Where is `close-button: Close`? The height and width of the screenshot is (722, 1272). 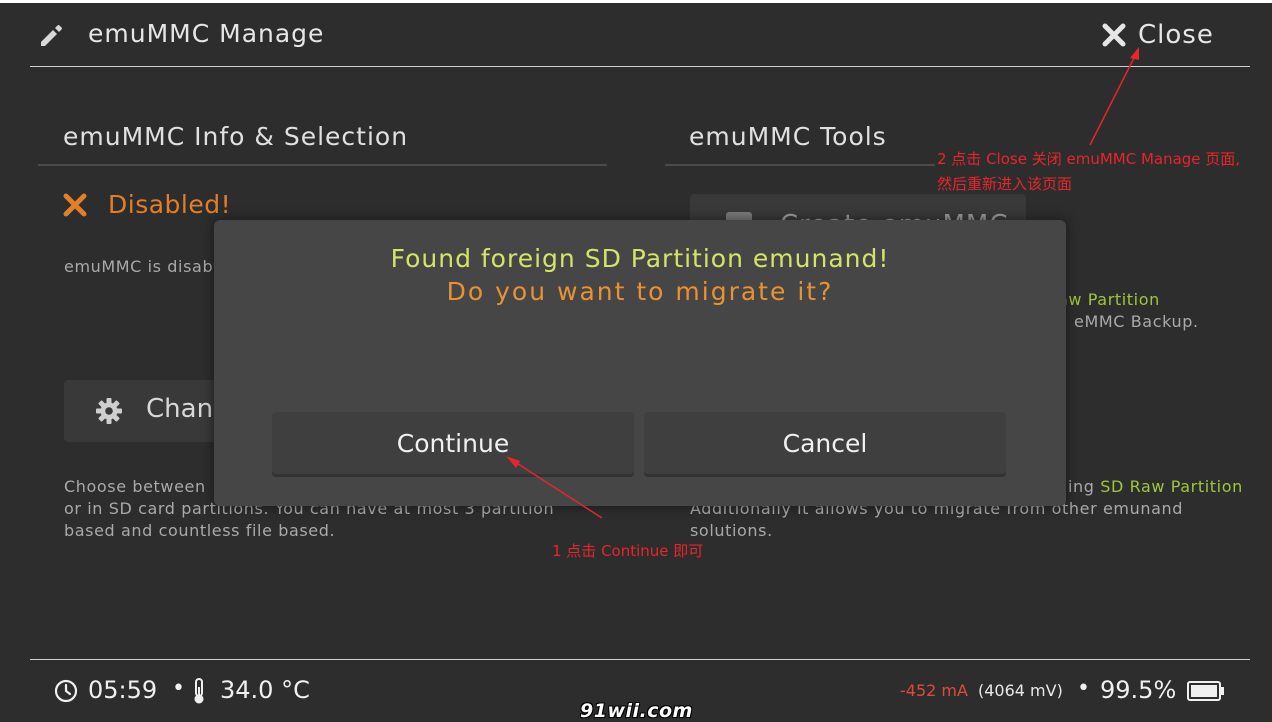 close-button: Close is located at coordinates (1157, 35).